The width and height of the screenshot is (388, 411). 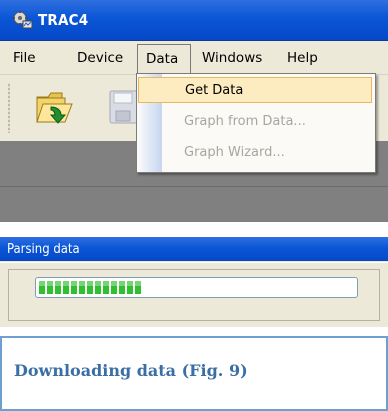 I want to click on menu-data: Data, so click(x=162, y=59).